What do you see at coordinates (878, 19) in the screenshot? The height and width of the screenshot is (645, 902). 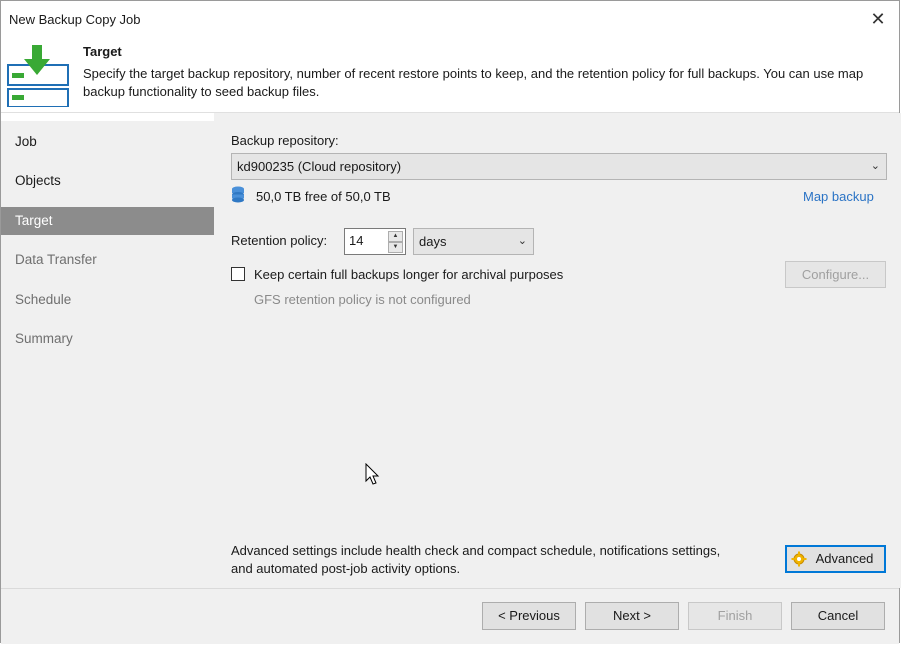 I see `close-icon: ✕` at bounding box center [878, 19].